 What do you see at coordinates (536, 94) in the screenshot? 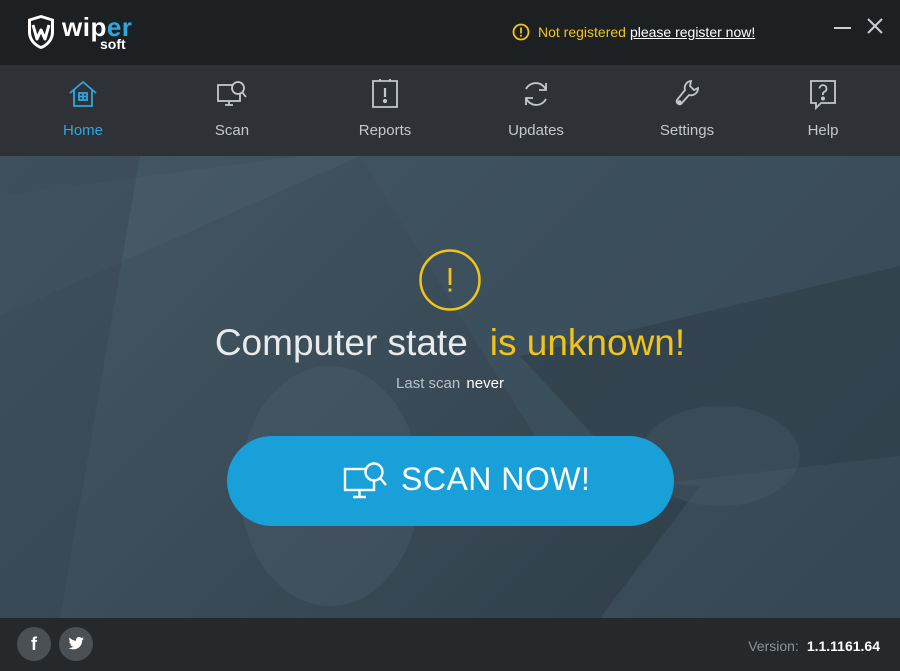
I see `updates-icon` at bounding box center [536, 94].